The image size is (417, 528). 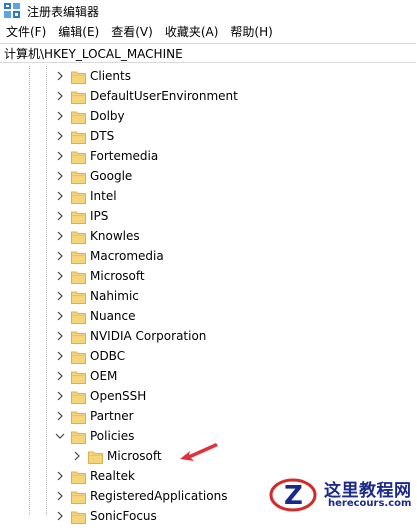 I want to click on tree-item-label: Fortemedia, so click(x=124, y=156).